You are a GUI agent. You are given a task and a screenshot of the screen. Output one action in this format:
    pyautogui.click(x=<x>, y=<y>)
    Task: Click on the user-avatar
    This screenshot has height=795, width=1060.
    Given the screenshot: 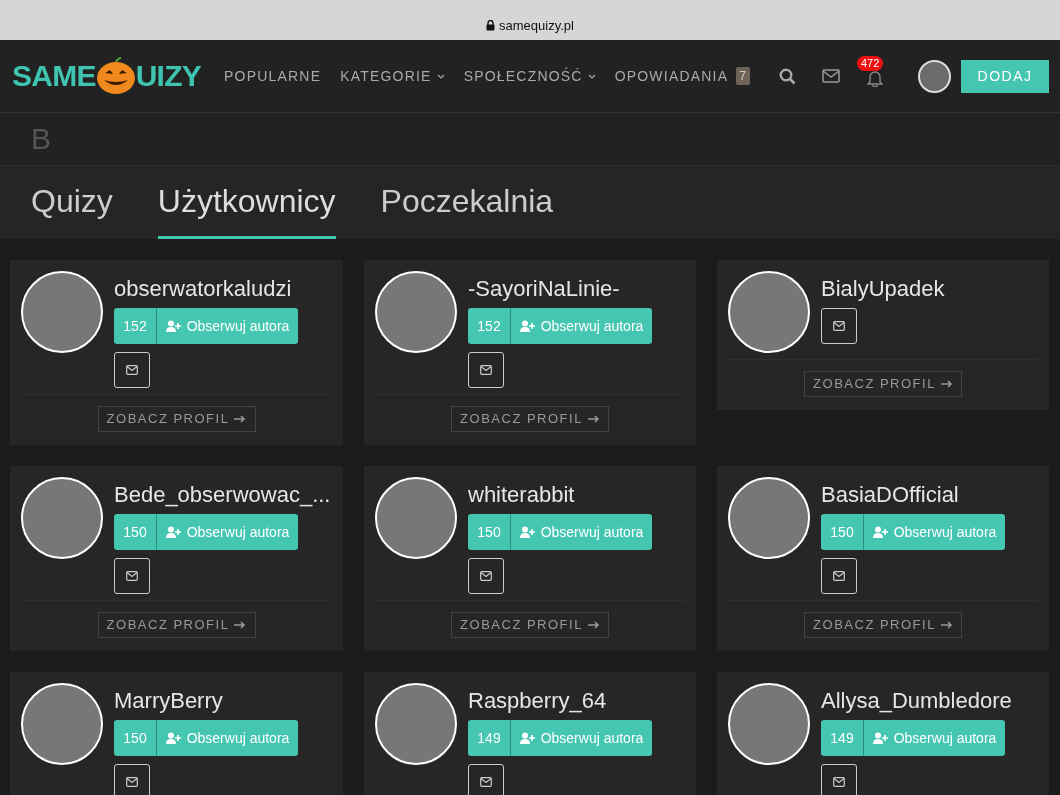 What is the action you would take?
    pyautogui.click(x=934, y=76)
    